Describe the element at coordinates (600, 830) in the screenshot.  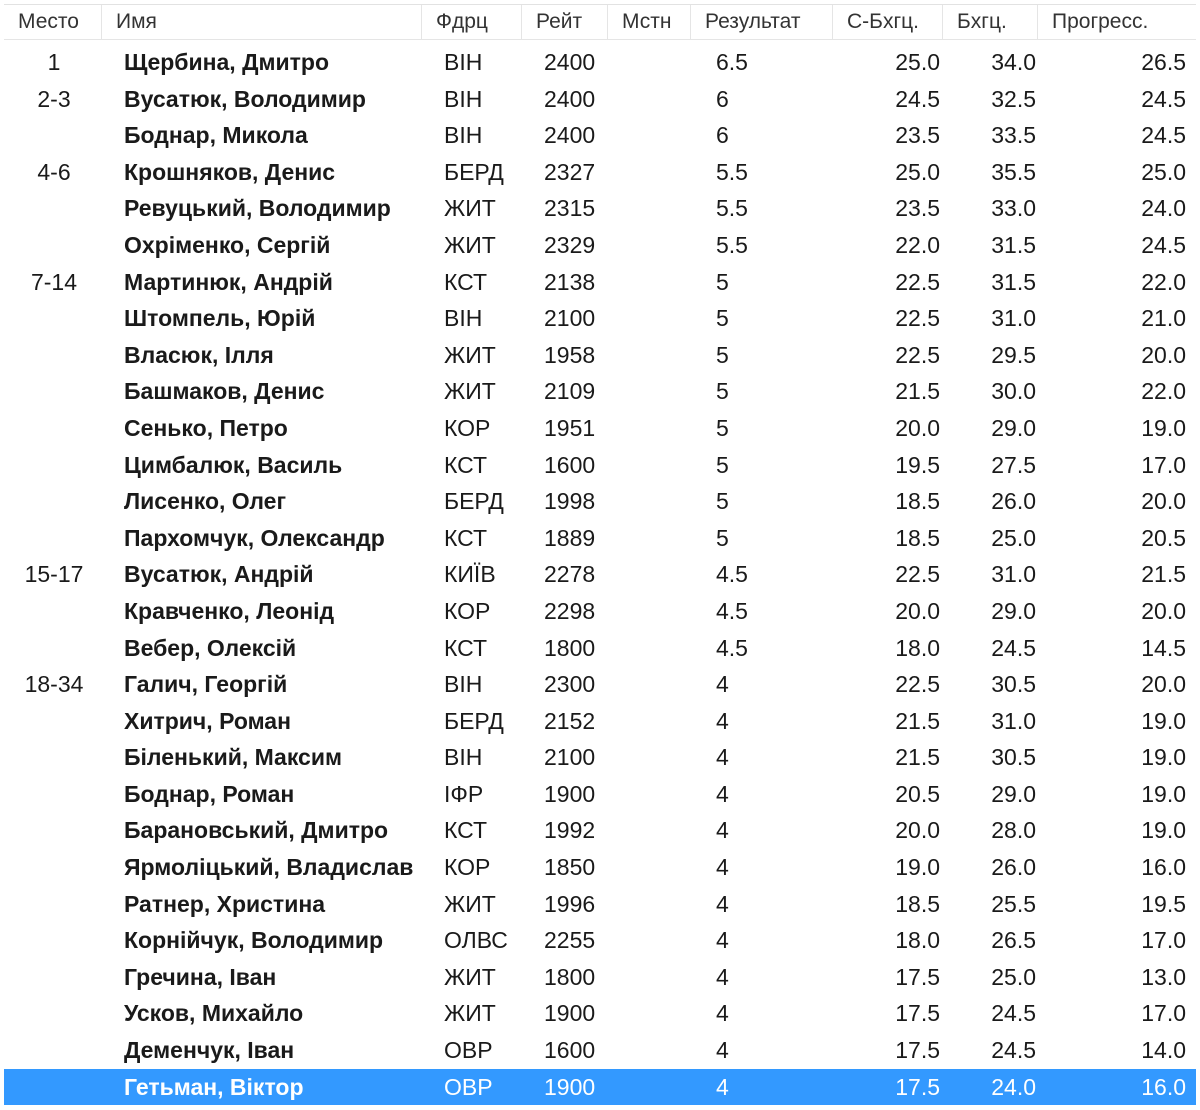
I see `table-row: Барановський, Дмитро КСТ 1992 4 20.0 28.0 19.0` at that location.